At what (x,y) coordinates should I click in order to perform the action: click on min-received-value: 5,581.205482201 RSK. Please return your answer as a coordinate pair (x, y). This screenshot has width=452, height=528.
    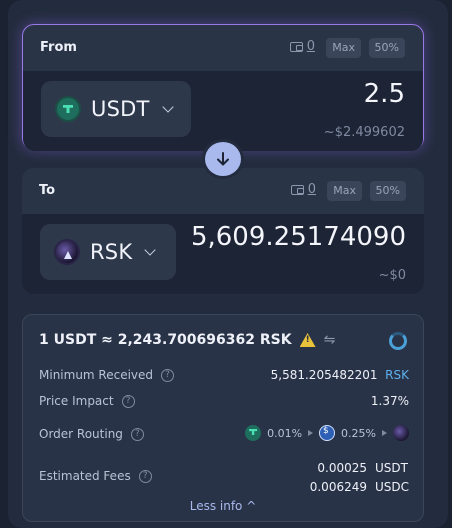
    Looking at the image, I should click on (340, 375).